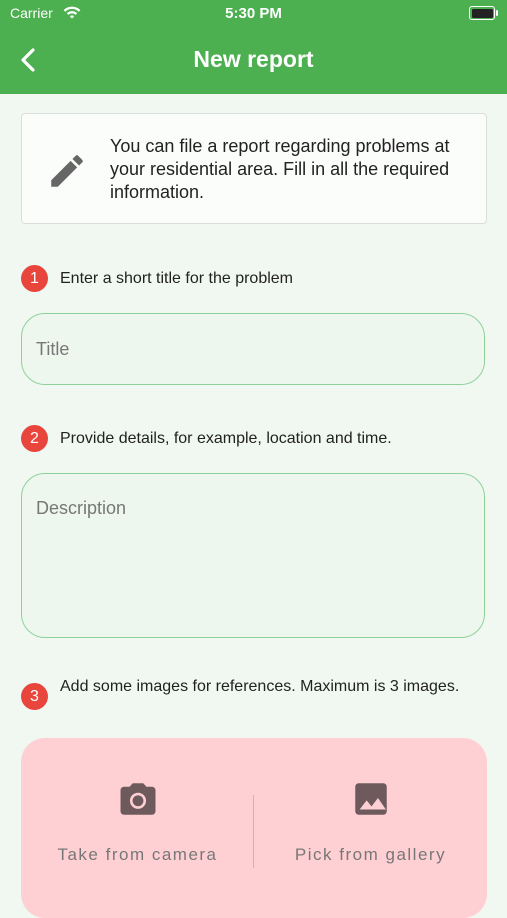  I want to click on take-from-camera-button: Take from camera, so click(137, 819).